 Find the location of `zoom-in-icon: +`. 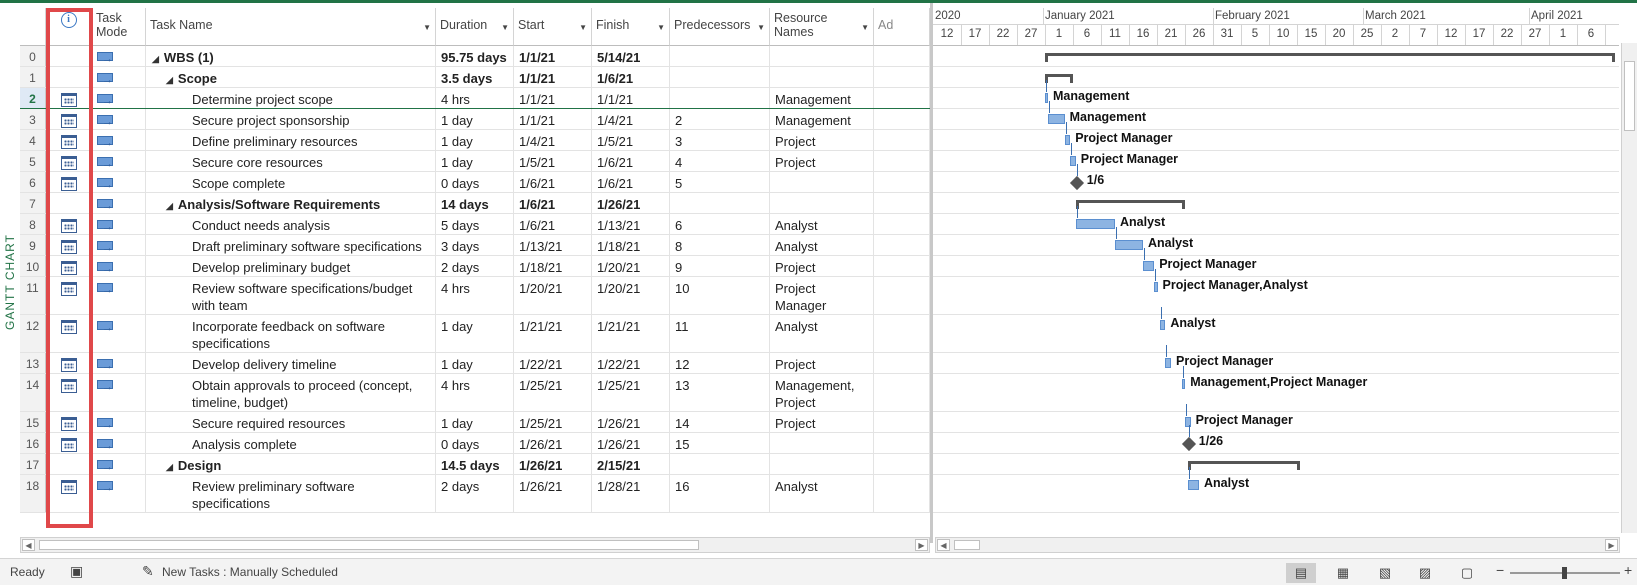

zoom-in-icon: + is located at coordinates (1628, 570).